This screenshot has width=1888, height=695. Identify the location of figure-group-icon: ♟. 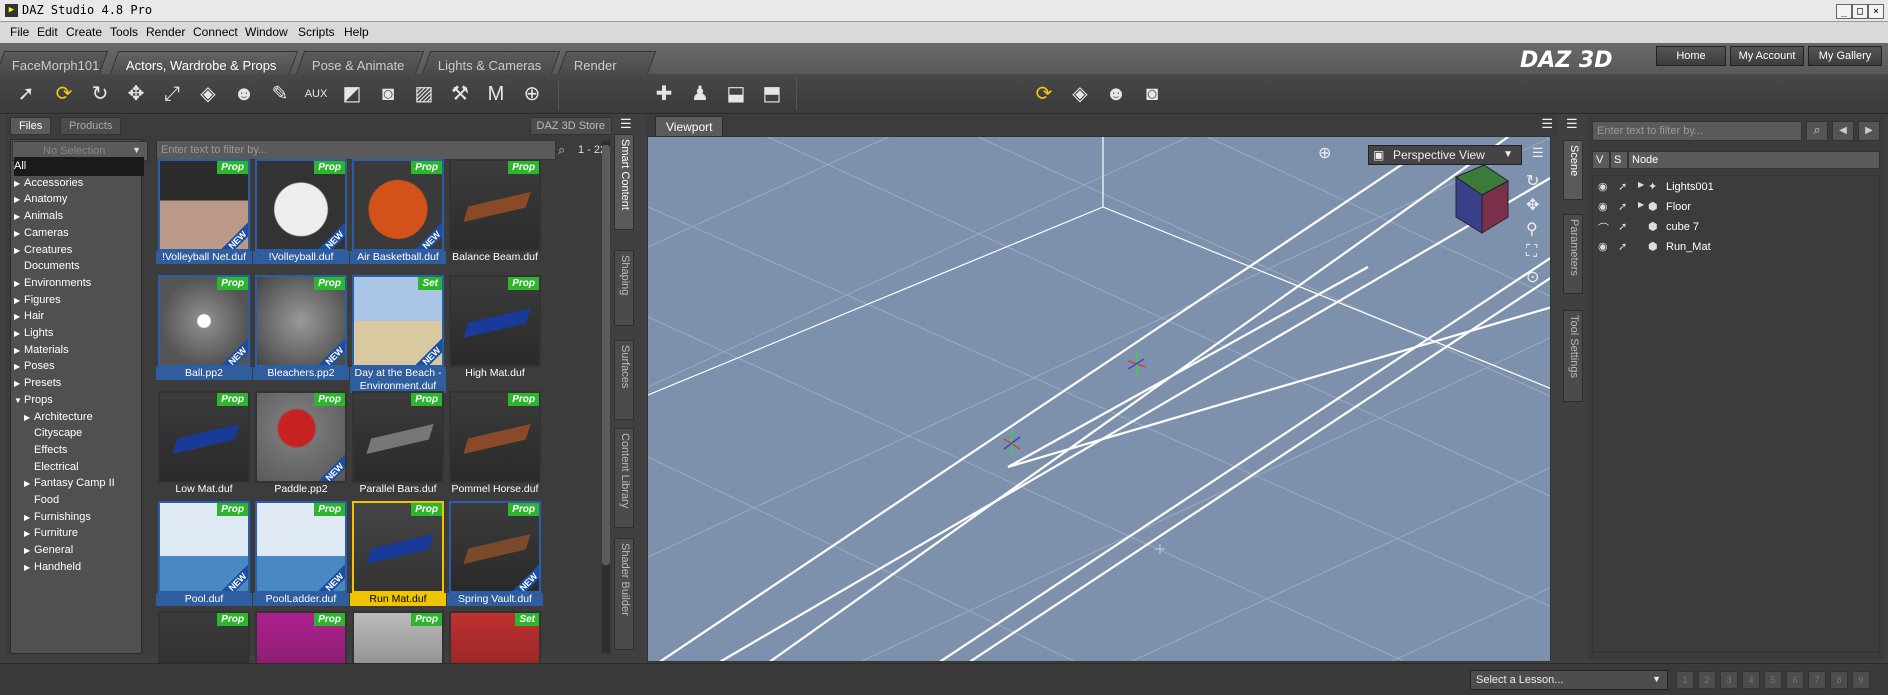
(700, 94).